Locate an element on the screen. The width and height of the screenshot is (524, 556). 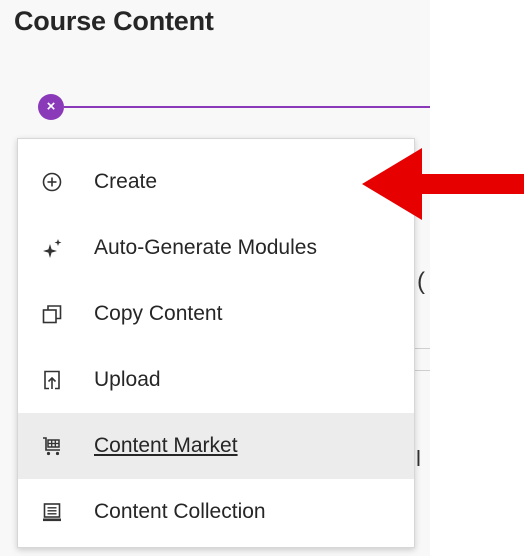
menu-item-auto-generate-modules: Auto-Generate Modules is located at coordinates (216, 248).